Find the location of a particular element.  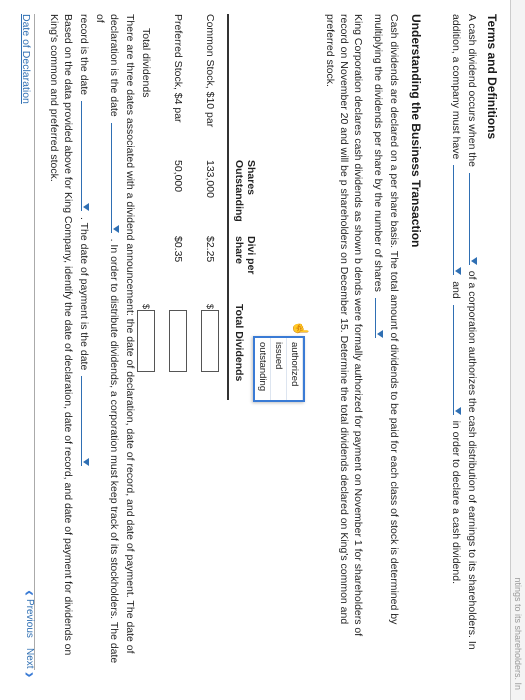

shares-dropdown-menu: ☝ authorized issued outstanding is located at coordinates (281, 361).